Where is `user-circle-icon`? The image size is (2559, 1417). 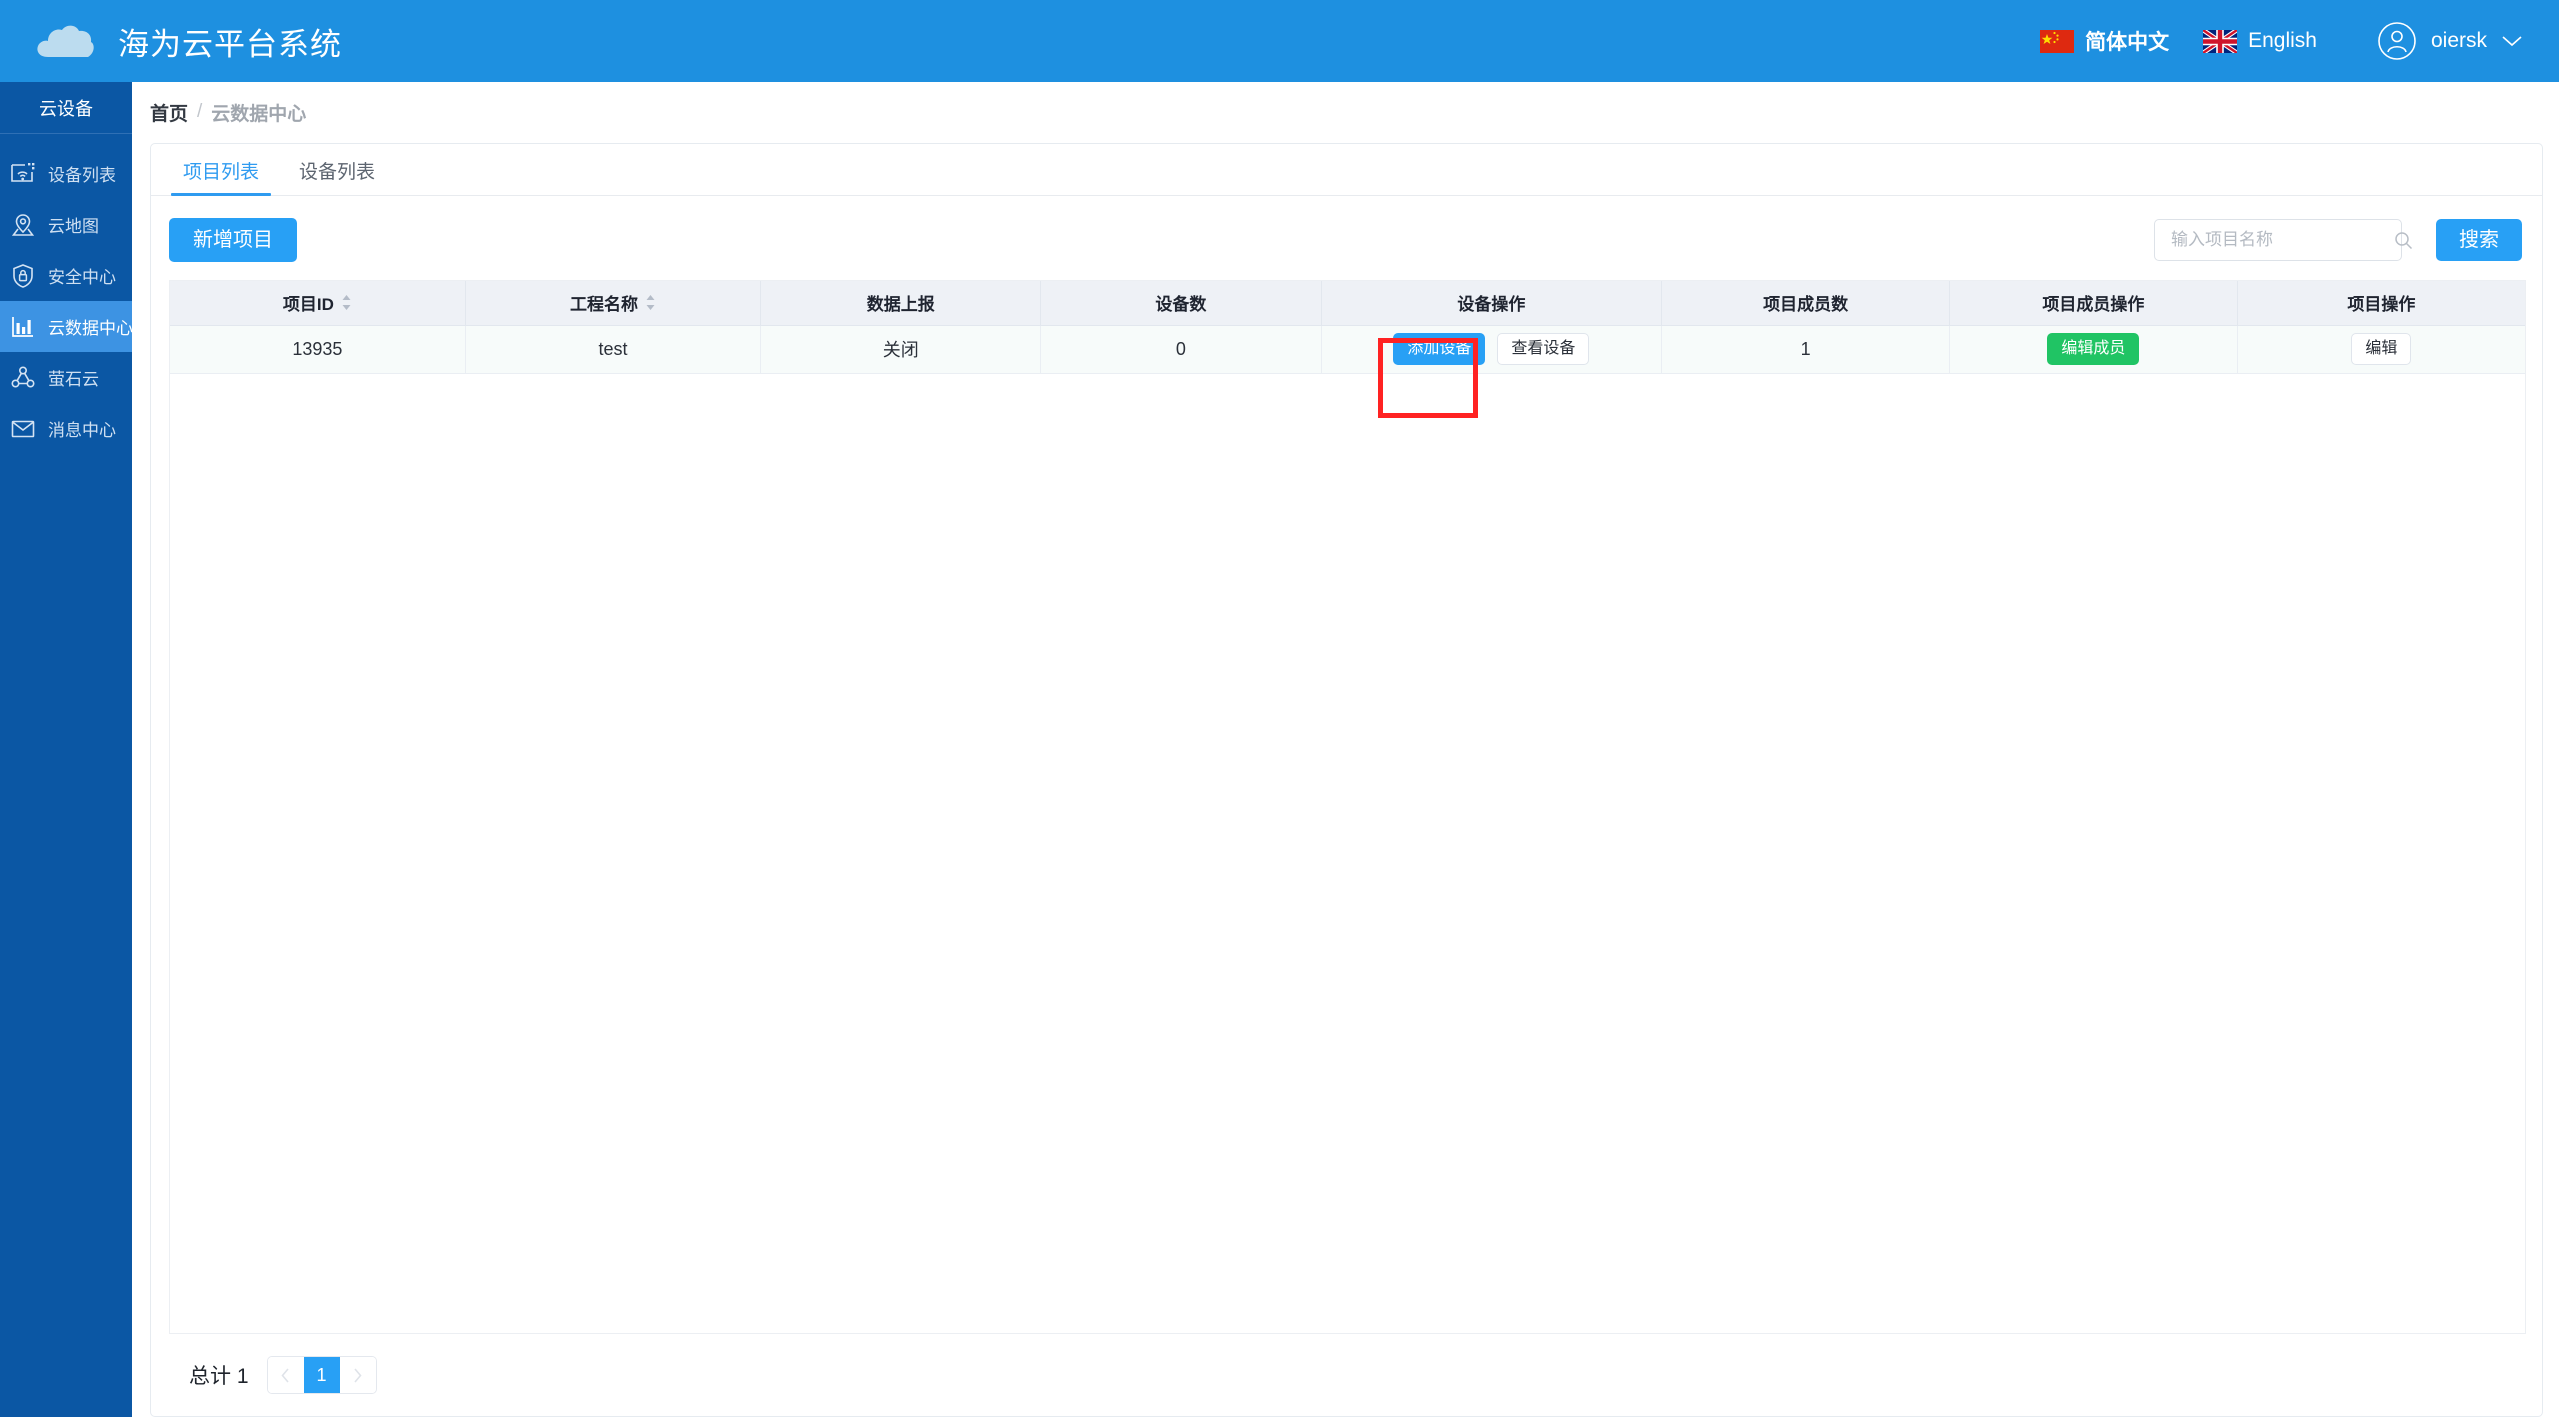
user-circle-icon is located at coordinates (2397, 41).